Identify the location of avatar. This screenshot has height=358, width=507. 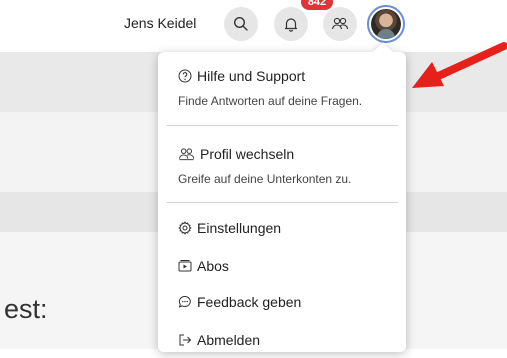
(386, 24).